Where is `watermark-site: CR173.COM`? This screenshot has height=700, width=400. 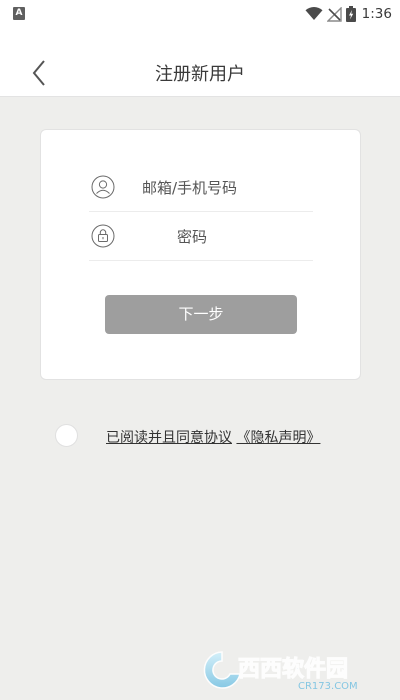
watermark-site: CR173.COM is located at coordinates (328, 686).